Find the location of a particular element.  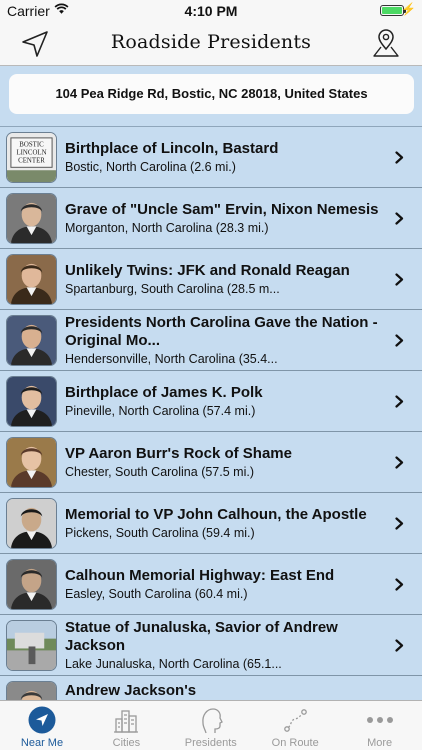

place-title: Birthplace of Lincoln, Bastard is located at coordinates (172, 148).